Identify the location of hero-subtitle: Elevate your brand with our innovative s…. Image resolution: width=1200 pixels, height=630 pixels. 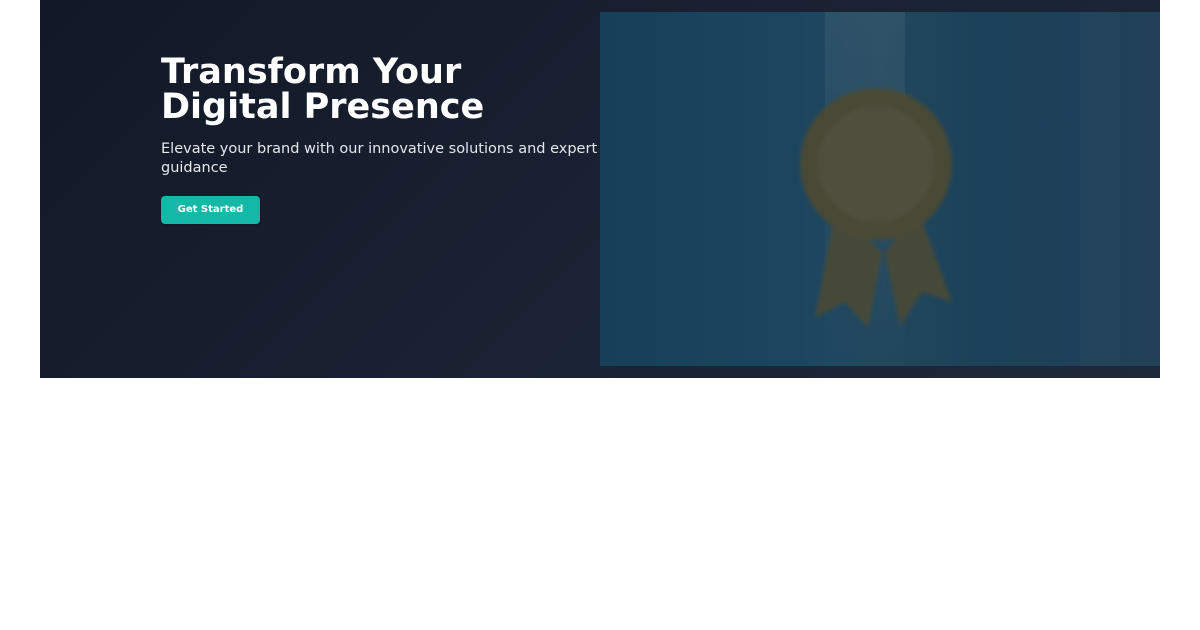
(379, 158).